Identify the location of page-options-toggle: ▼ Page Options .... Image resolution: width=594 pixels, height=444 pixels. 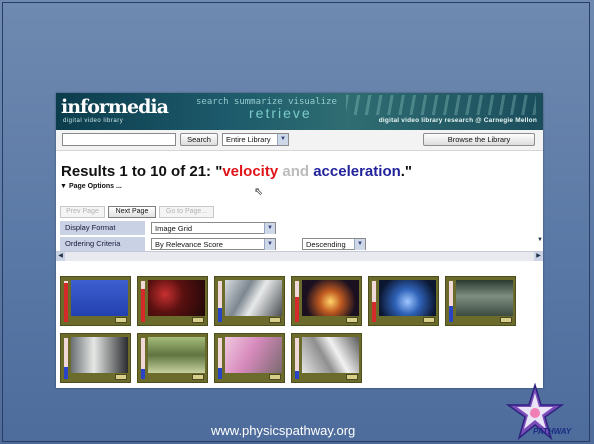
(91, 186).